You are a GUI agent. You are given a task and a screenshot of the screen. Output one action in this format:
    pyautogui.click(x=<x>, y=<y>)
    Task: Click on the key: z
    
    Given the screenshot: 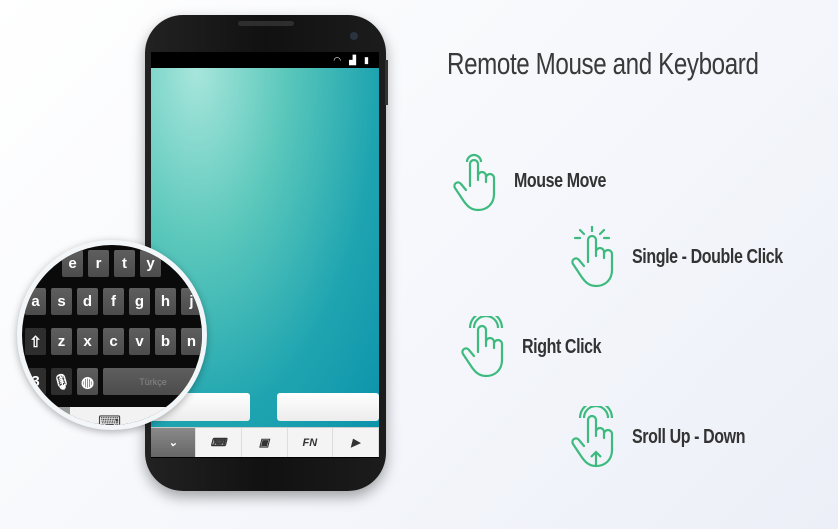 What is the action you would take?
    pyautogui.click(x=61, y=341)
    